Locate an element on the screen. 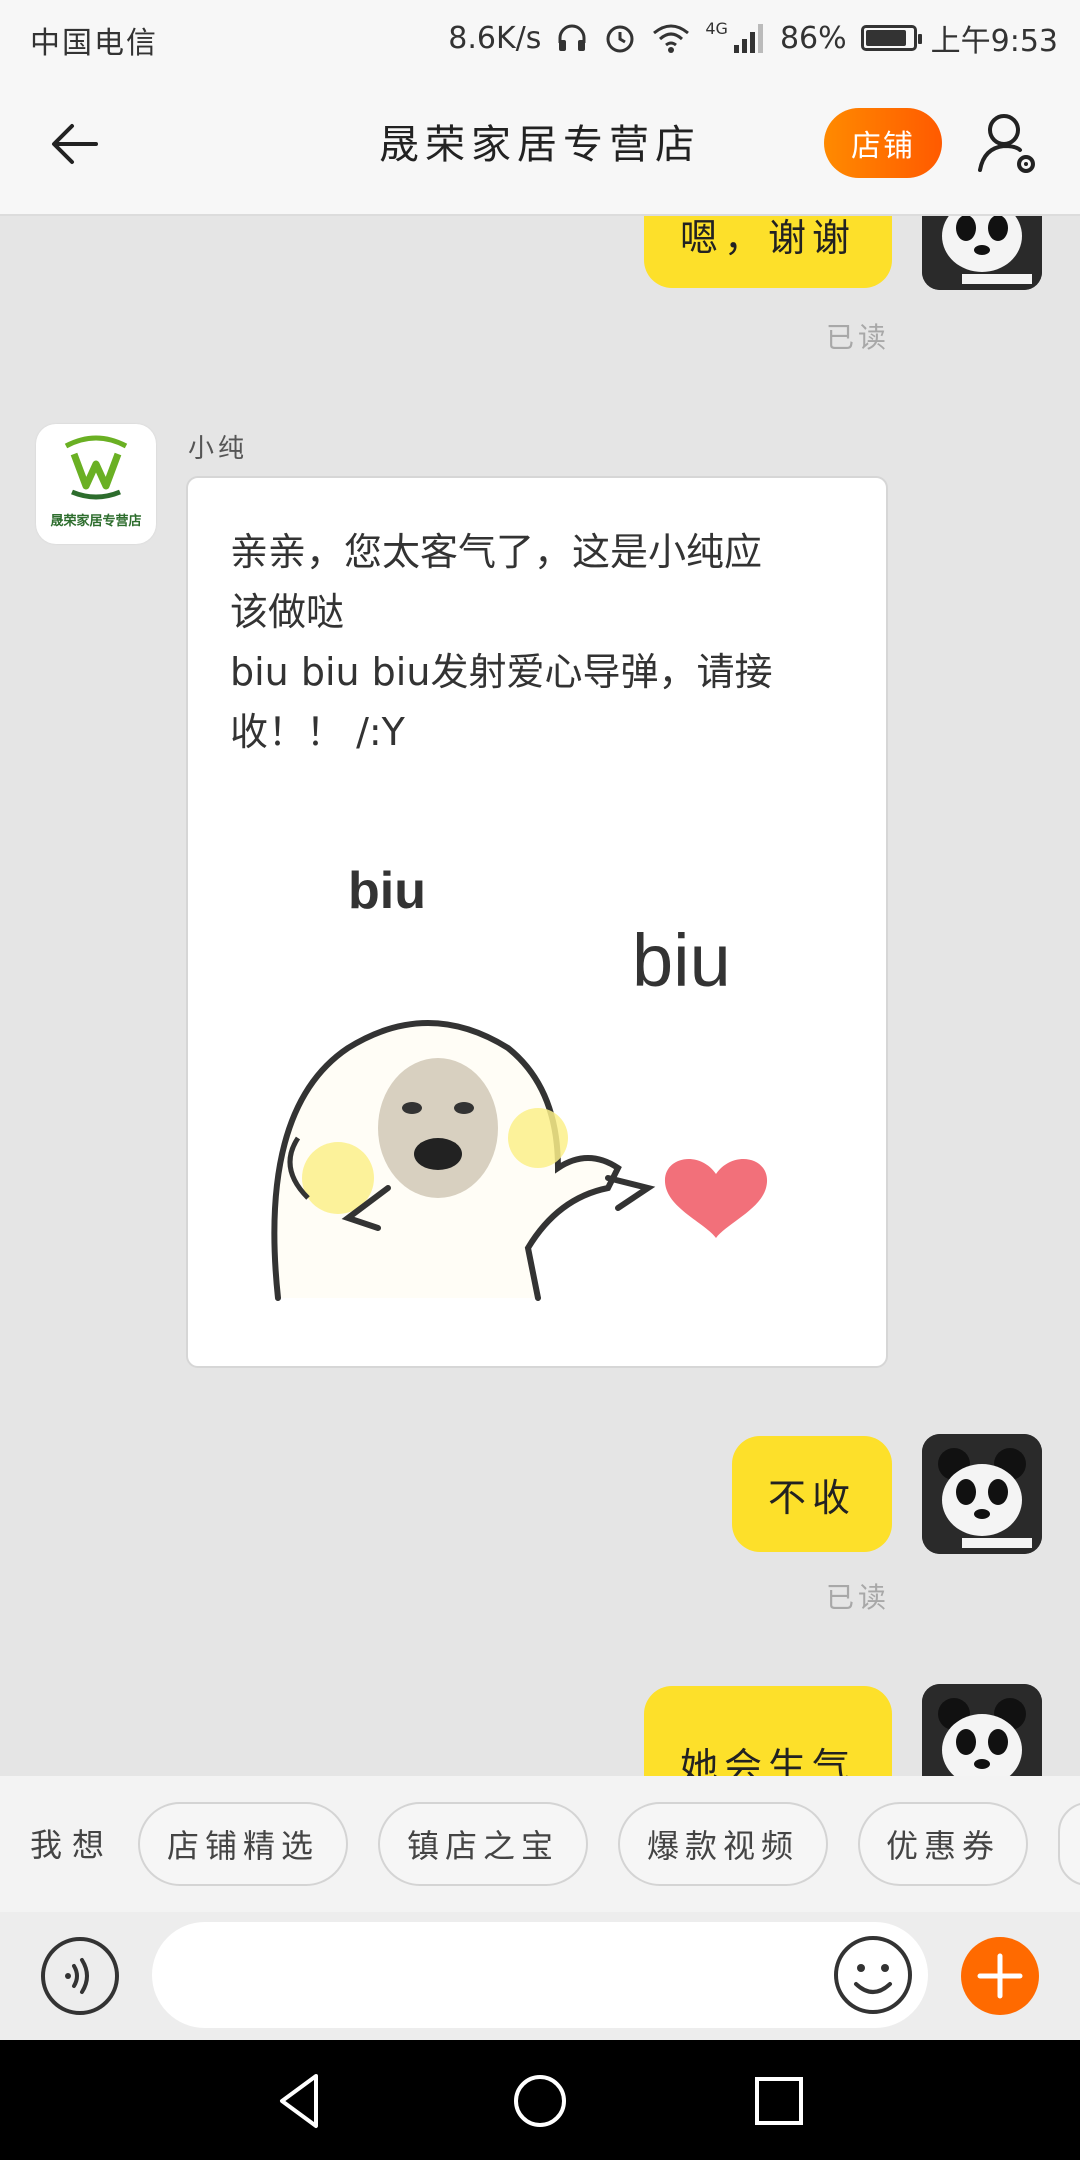 The height and width of the screenshot is (2160, 1080). suggestion-label: 我想 is located at coordinates (72, 1845).